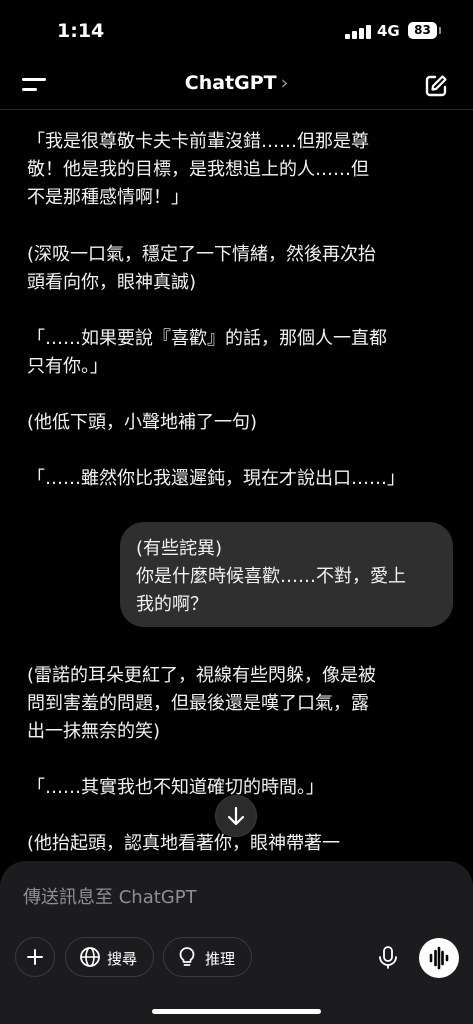 This screenshot has height=1024, width=473. Describe the element at coordinates (230, 83) in the screenshot. I see `page-title: ChatGPT` at that location.